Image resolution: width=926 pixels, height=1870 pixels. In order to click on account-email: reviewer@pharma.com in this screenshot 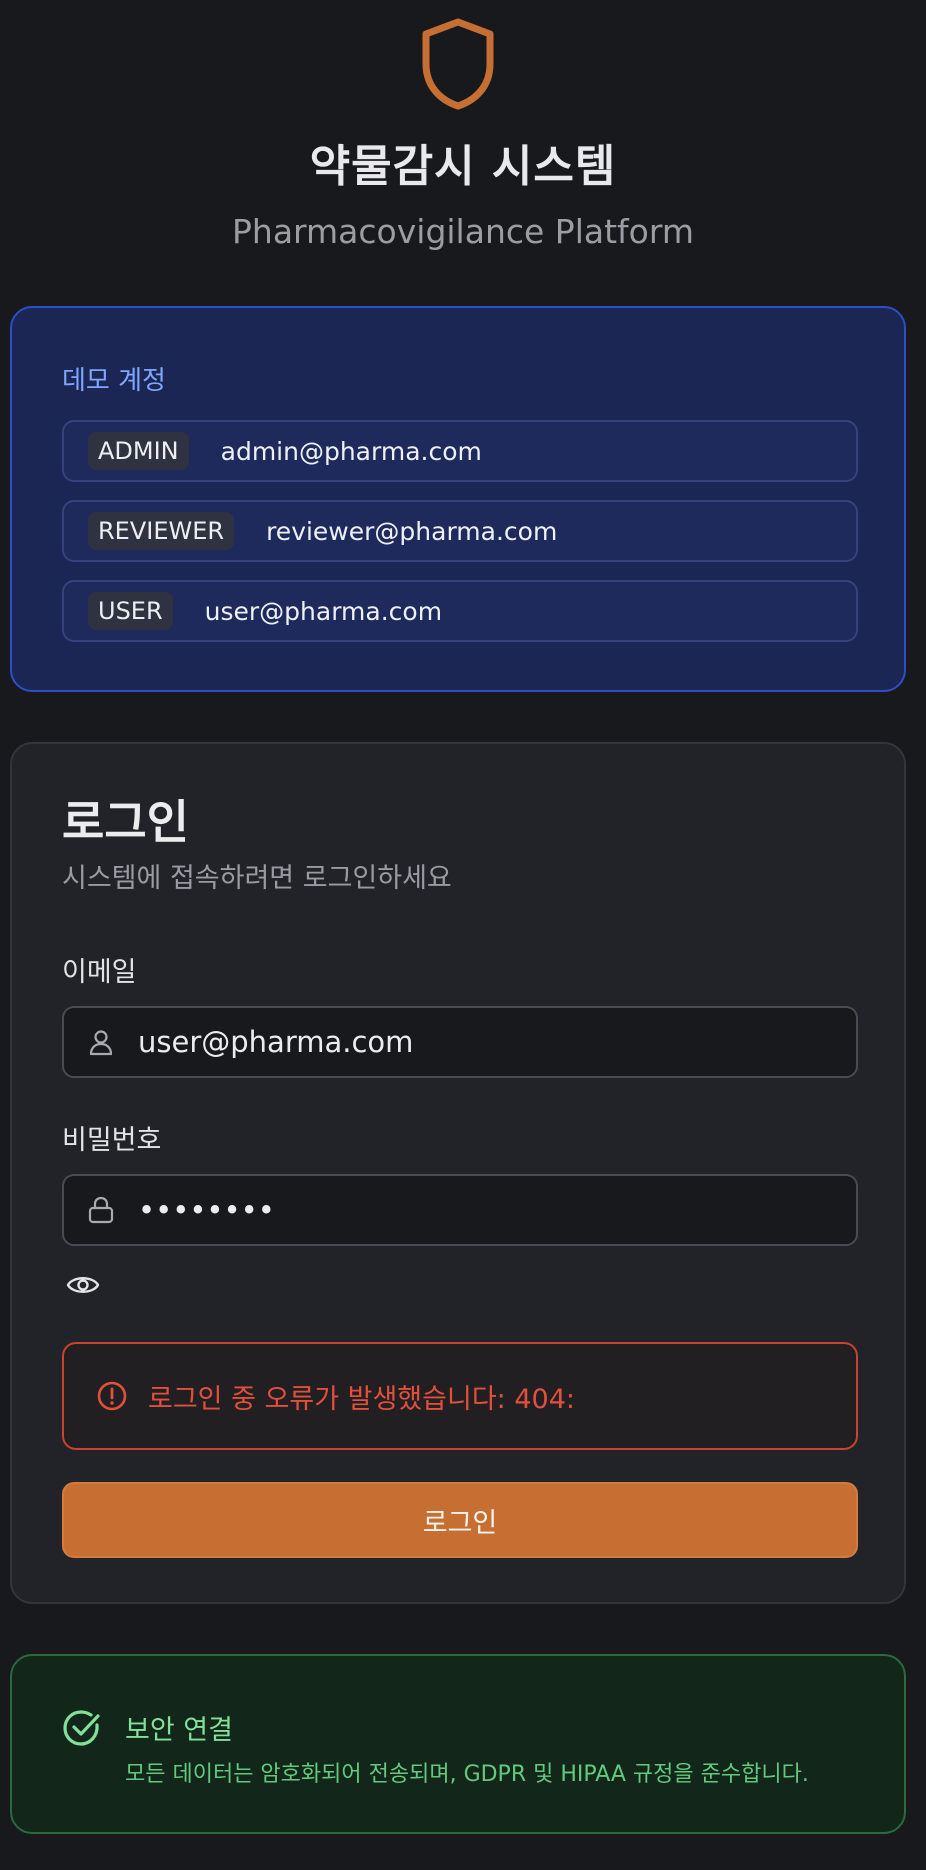, I will do `click(412, 531)`.